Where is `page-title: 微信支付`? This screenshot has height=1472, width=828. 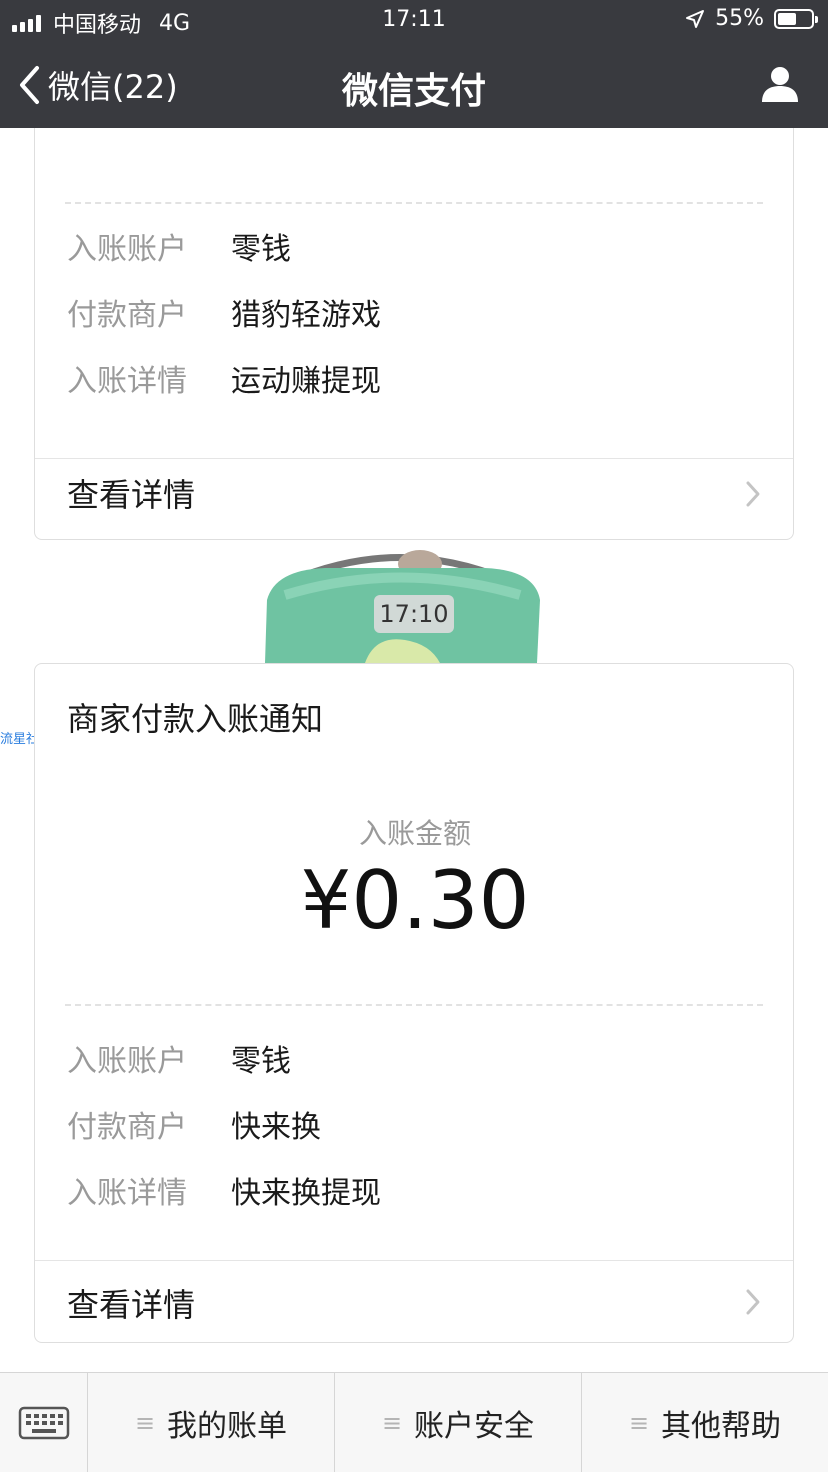
page-title: 微信支付 is located at coordinates (413, 91).